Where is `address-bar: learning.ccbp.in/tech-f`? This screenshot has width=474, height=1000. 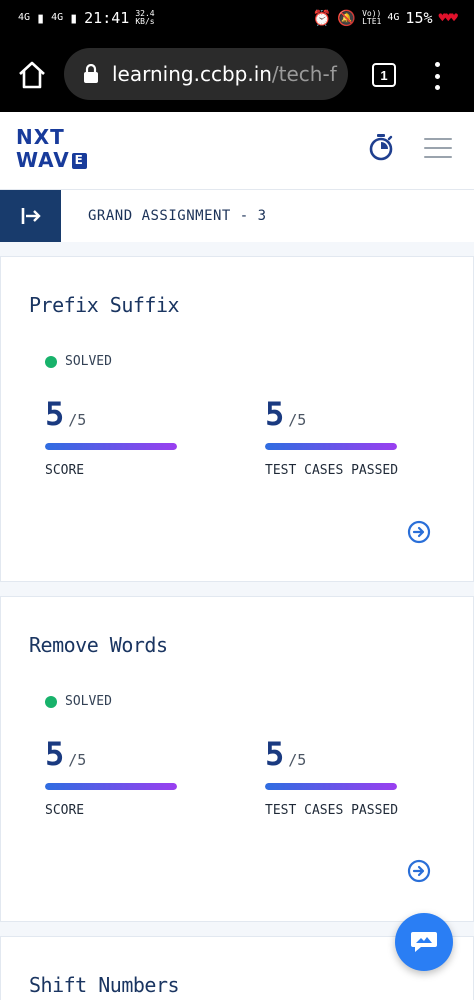 address-bar: learning.ccbp.in/tech-f is located at coordinates (206, 74).